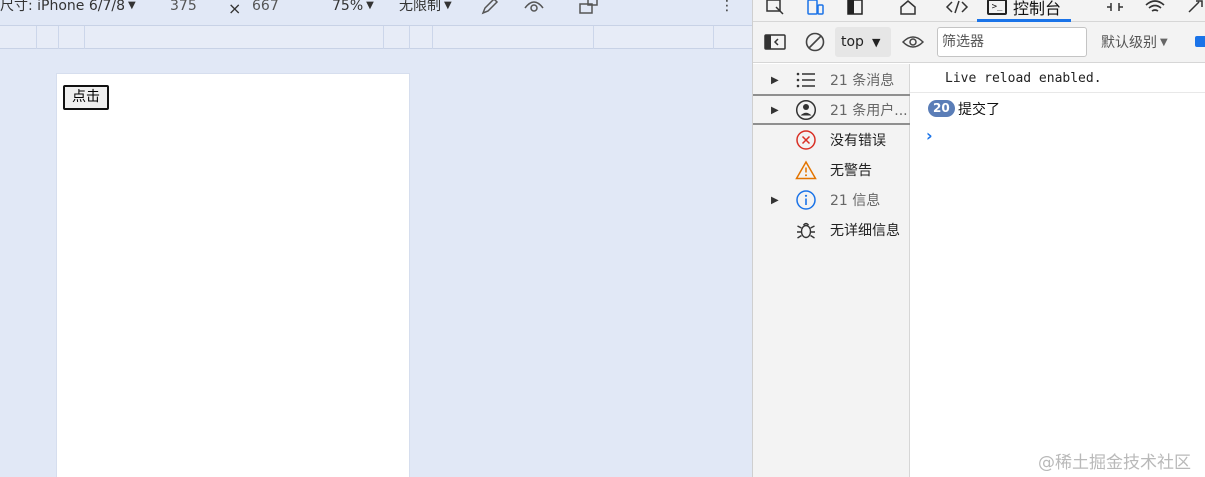  I want to click on console-message: 20 提交了, so click(1057, 108).